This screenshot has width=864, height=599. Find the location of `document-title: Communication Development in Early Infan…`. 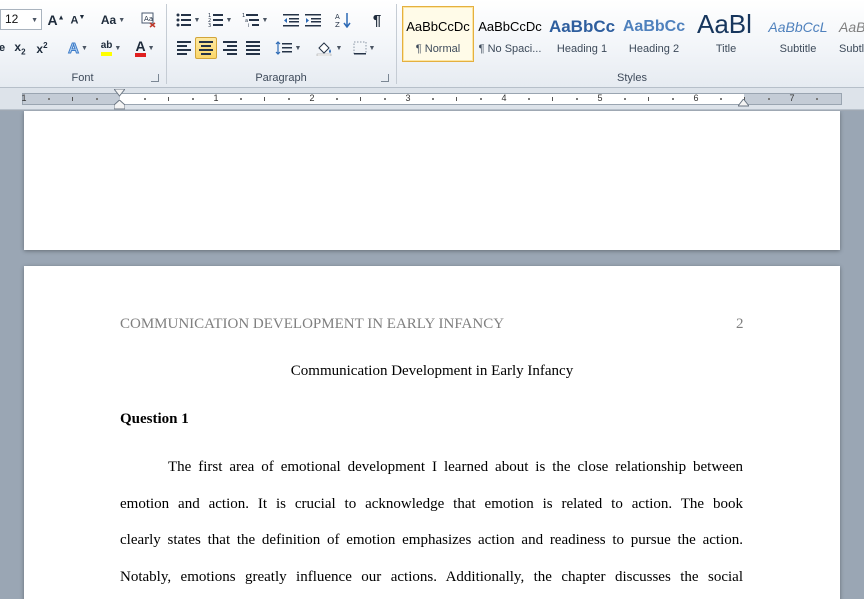

document-title: Communication Development in Early Infan… is located at coordinates (432, 371).